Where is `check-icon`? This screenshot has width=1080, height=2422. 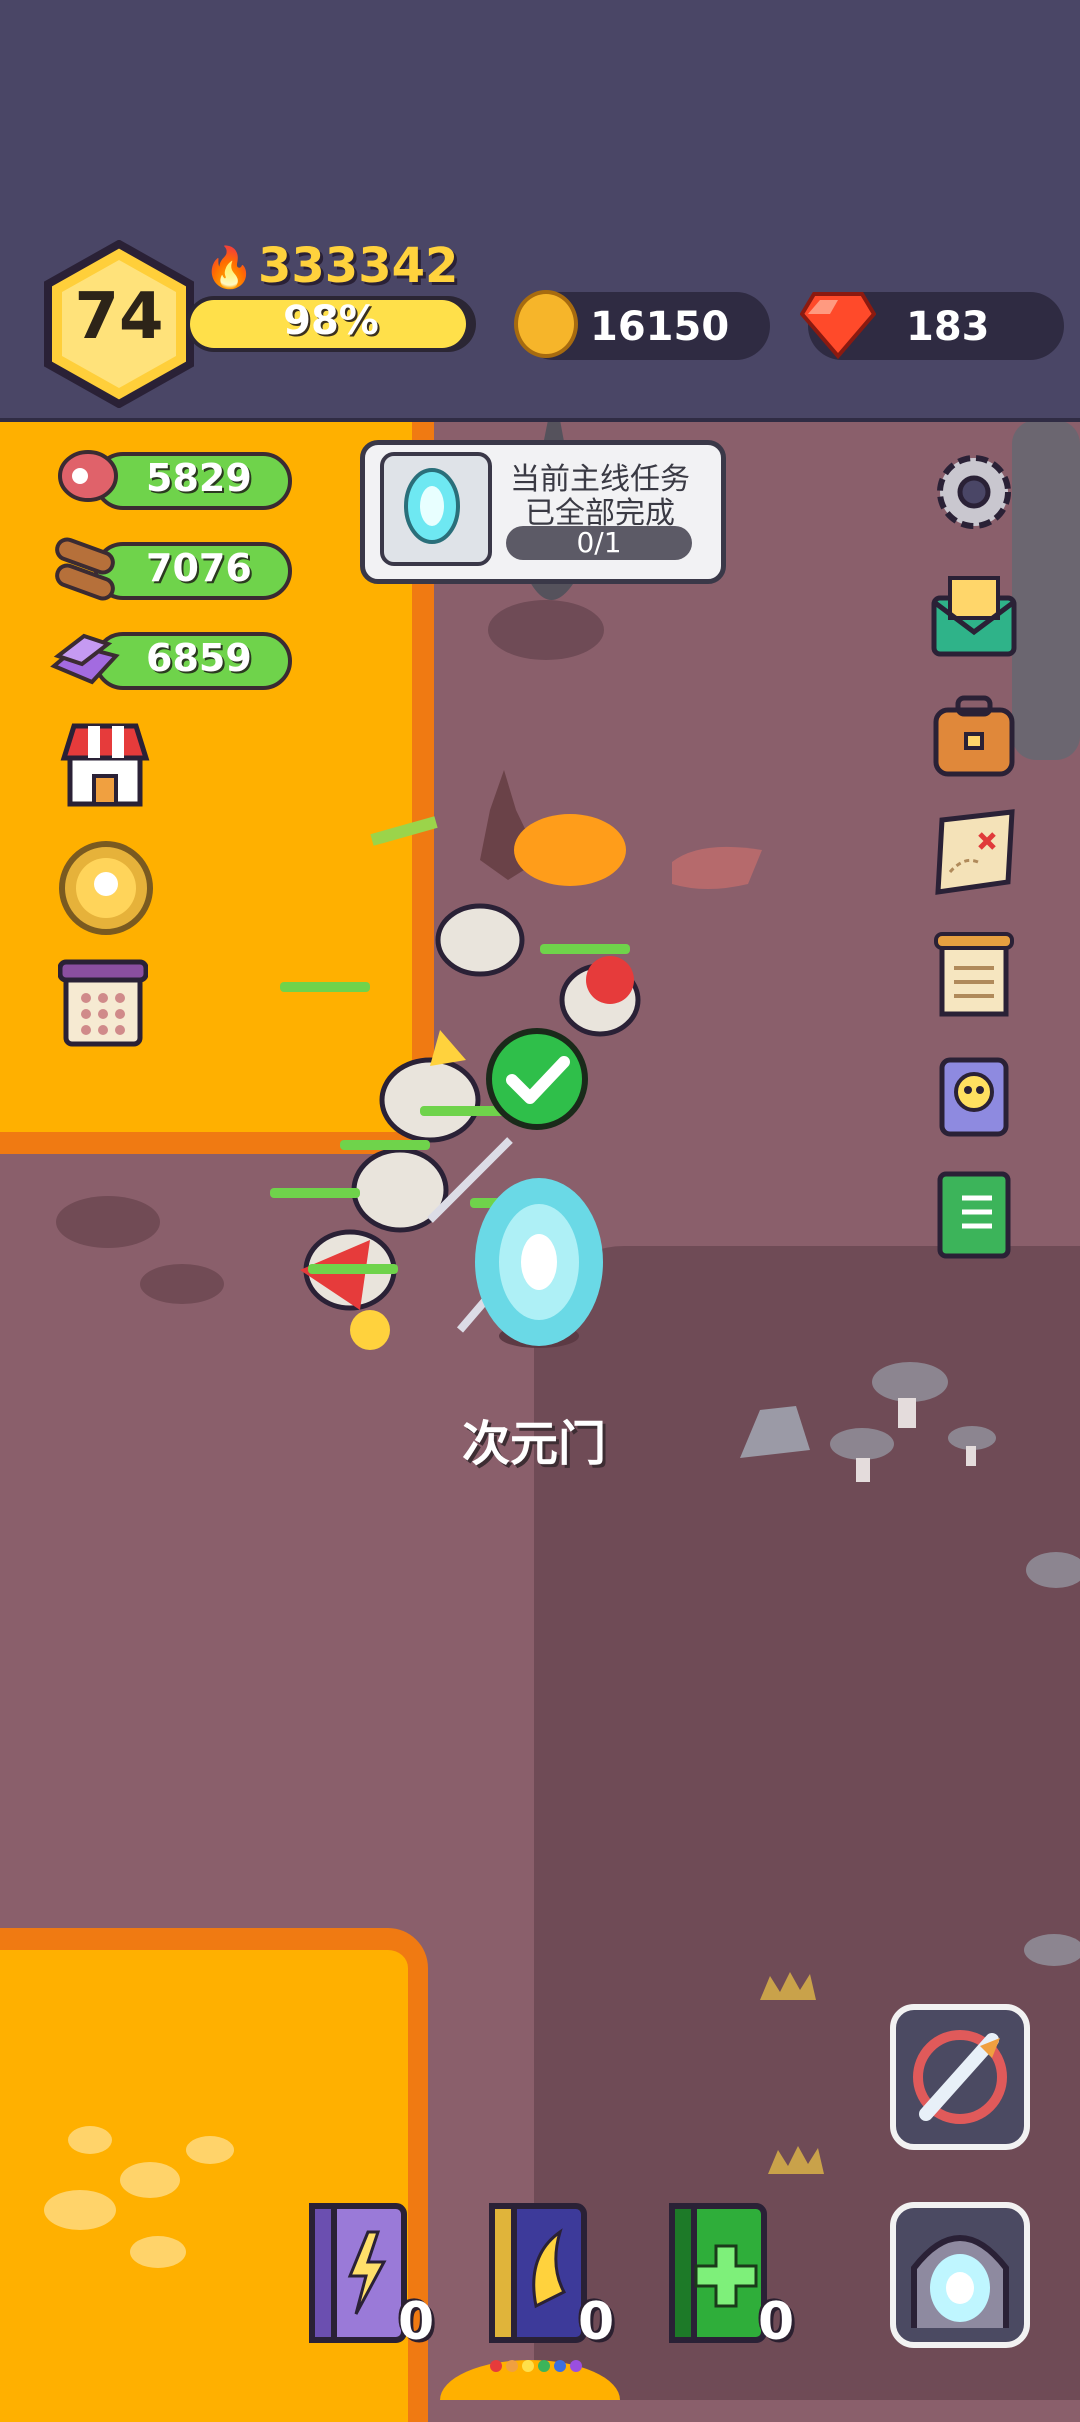
check-icon is located at coordinates (537, 1079).